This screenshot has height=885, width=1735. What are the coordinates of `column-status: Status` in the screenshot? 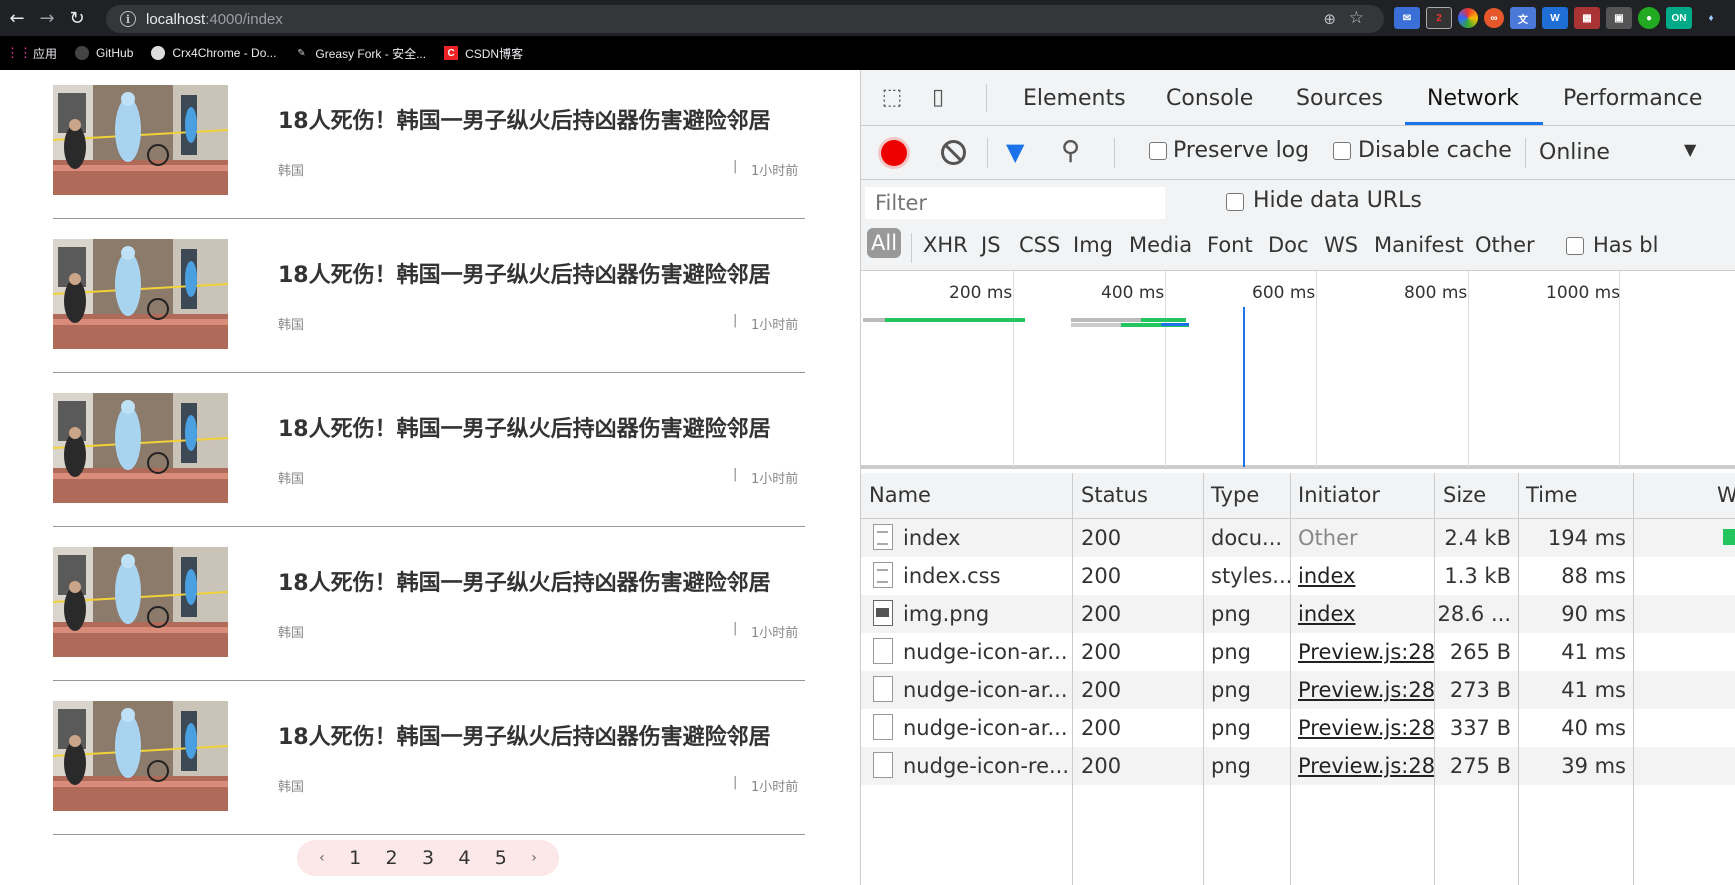 It's located at (1114, 495).